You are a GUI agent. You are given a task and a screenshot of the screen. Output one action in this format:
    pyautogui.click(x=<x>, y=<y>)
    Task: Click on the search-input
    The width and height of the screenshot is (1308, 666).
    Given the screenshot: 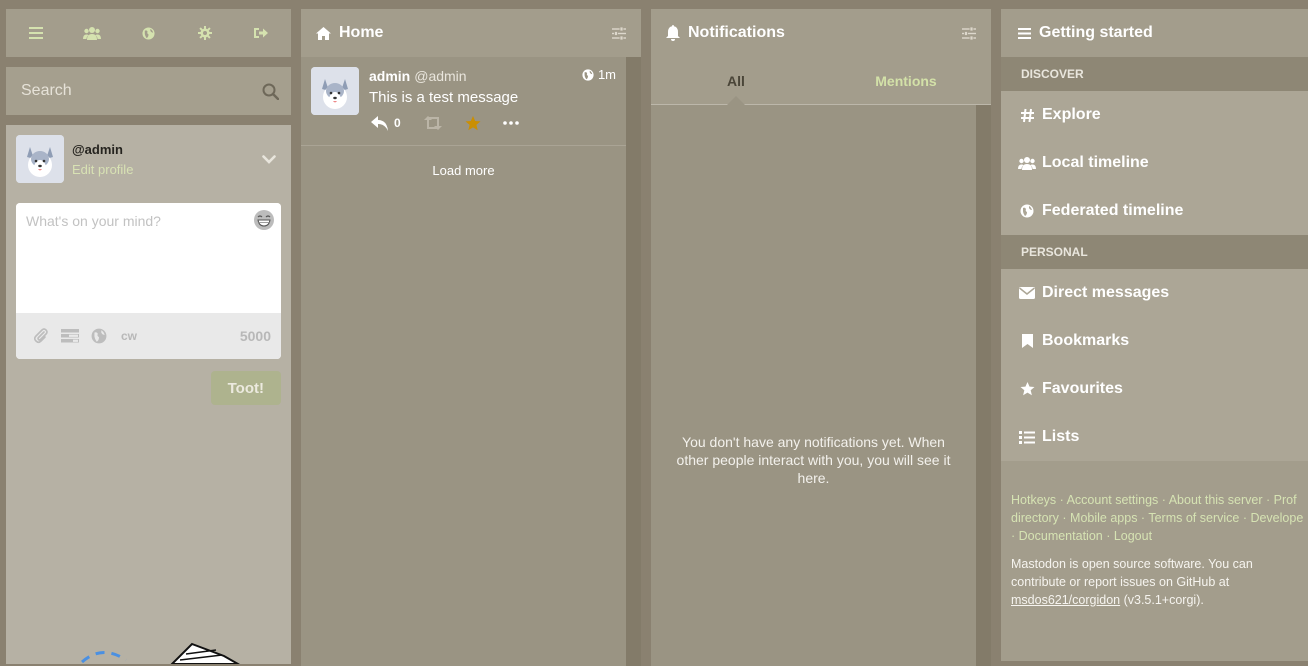 What is the action you would take?
    pyautogui.click(x=148, y=91)
    